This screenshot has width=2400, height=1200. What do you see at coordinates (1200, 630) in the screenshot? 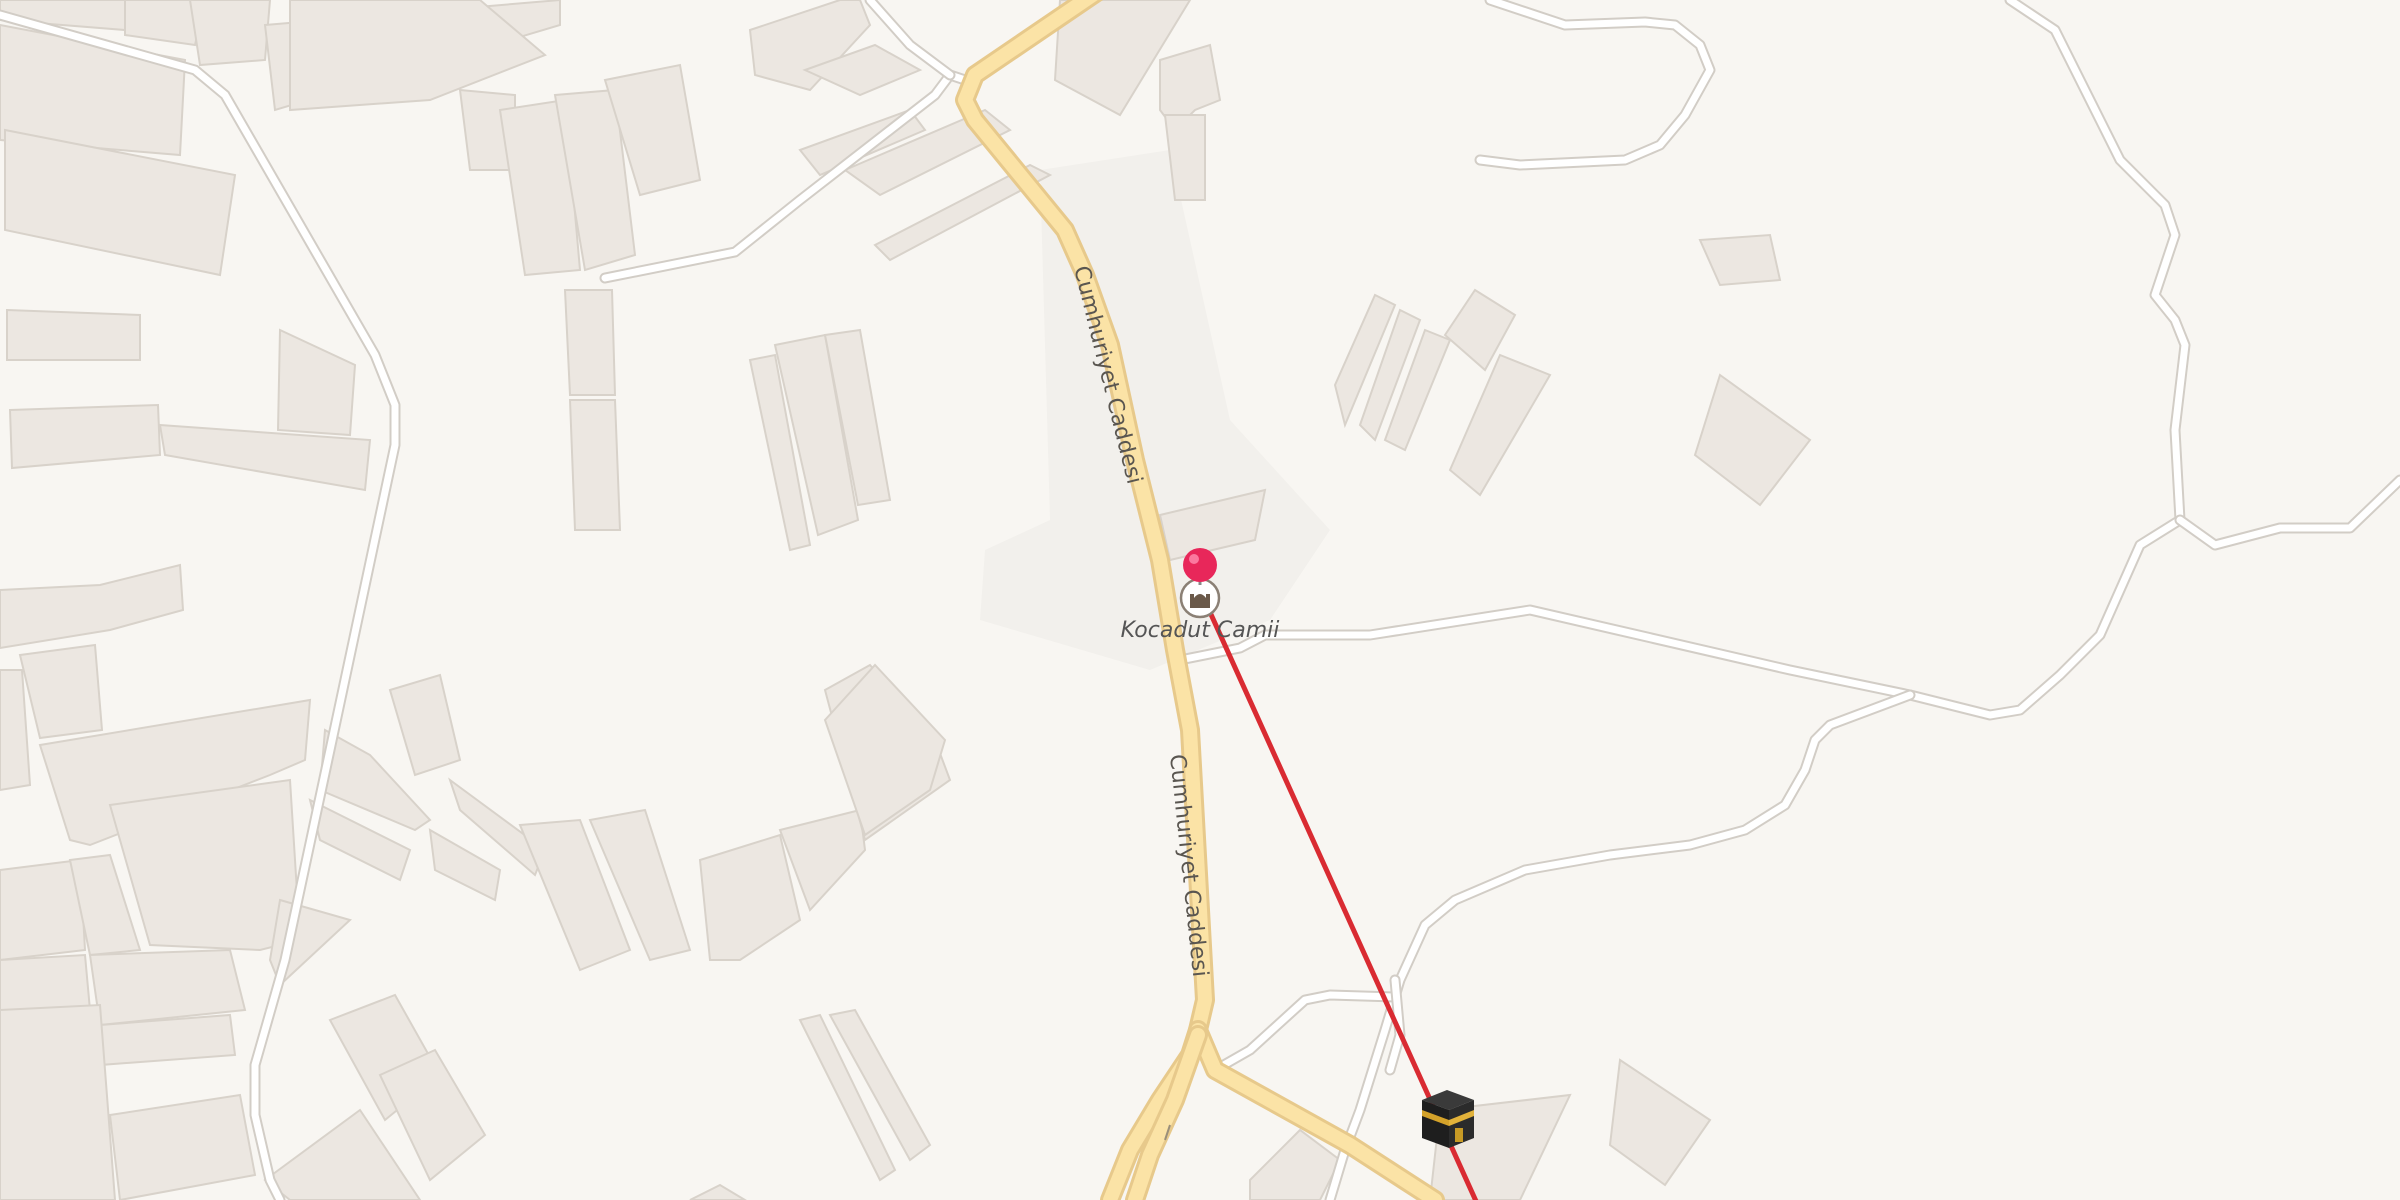
I see `poi-label-kocadut-camii: Kocadut Camii` at bounding box center [1200, 630].